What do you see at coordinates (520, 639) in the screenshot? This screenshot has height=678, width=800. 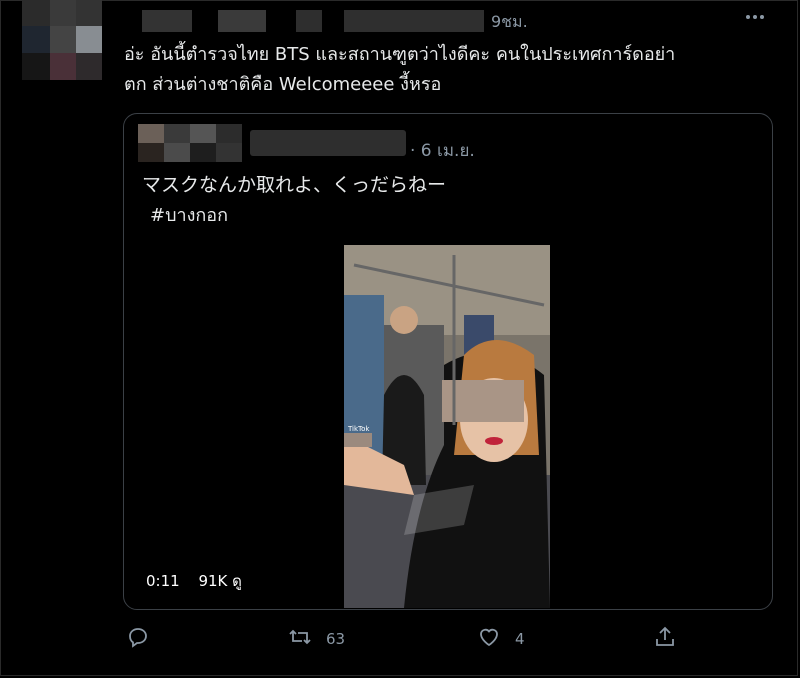 I see `like-count: 4` at bounding box center [520, 639].